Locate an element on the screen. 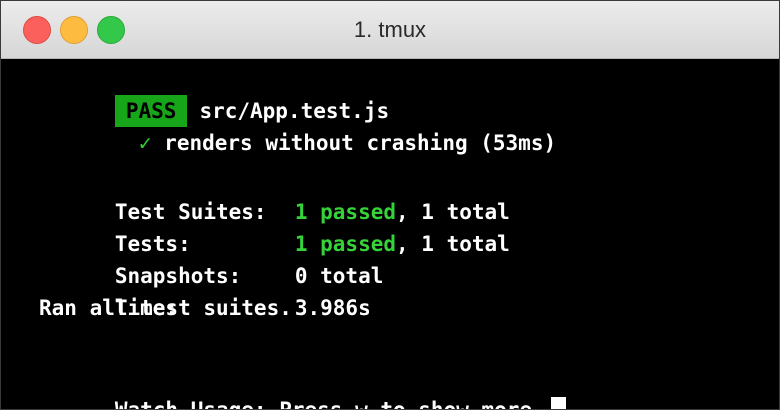 Image resolution: width=780 pixels, height=410 pixels. test-file-line: PASS src/App.test.js is located at coordinates (214, 95).